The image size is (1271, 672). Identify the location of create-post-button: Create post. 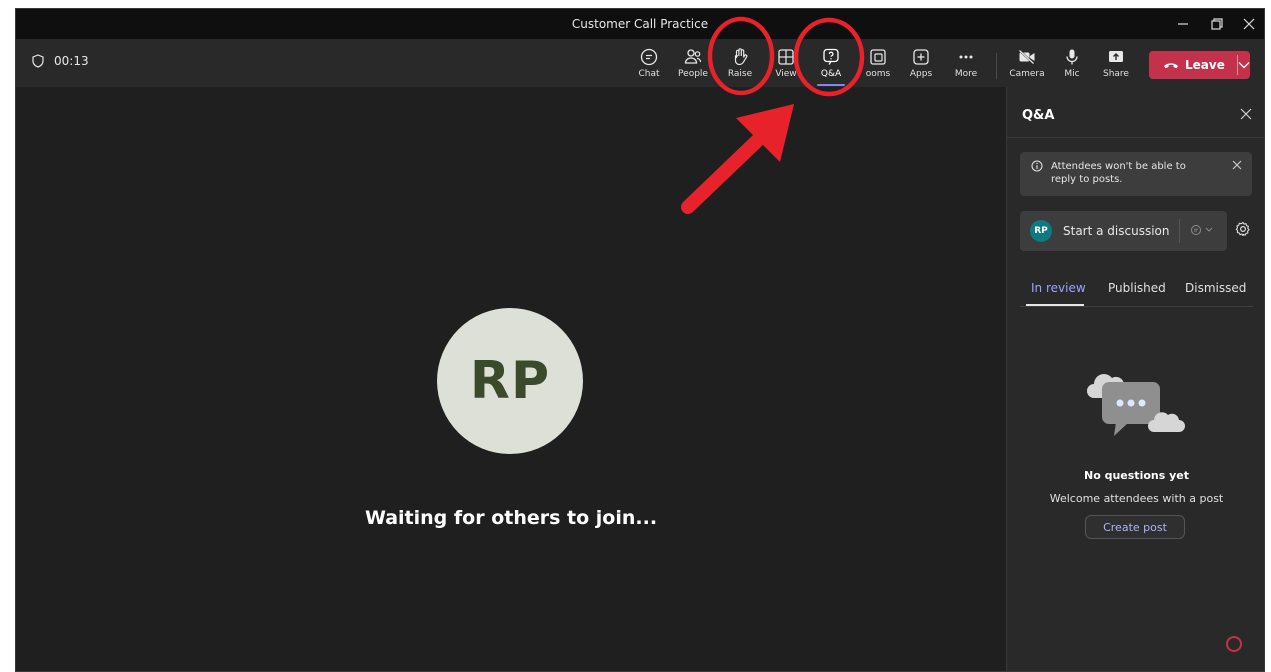
(1135, 527).